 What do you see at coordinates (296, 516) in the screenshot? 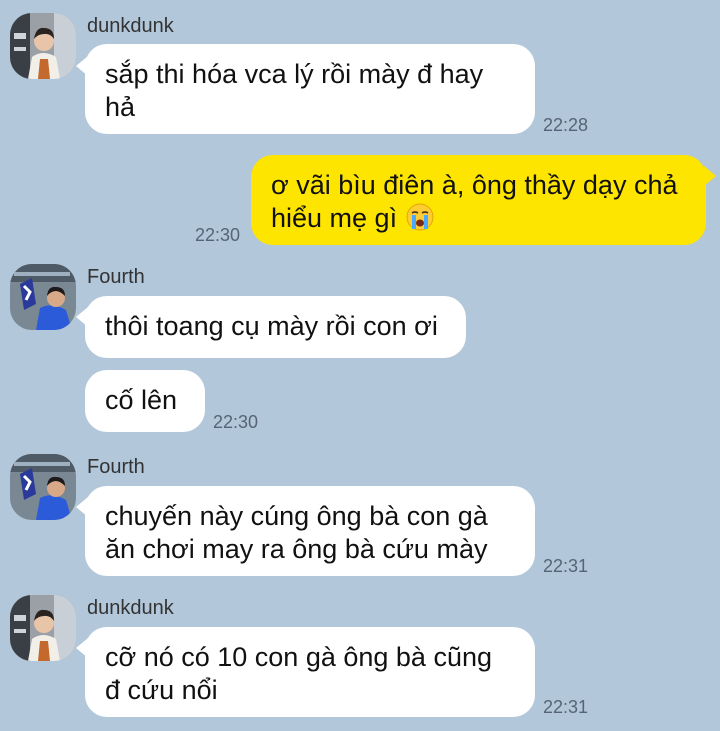
I see `message-text: chuyến này cúng ông bà con gà` at bounding box center [296, 516].